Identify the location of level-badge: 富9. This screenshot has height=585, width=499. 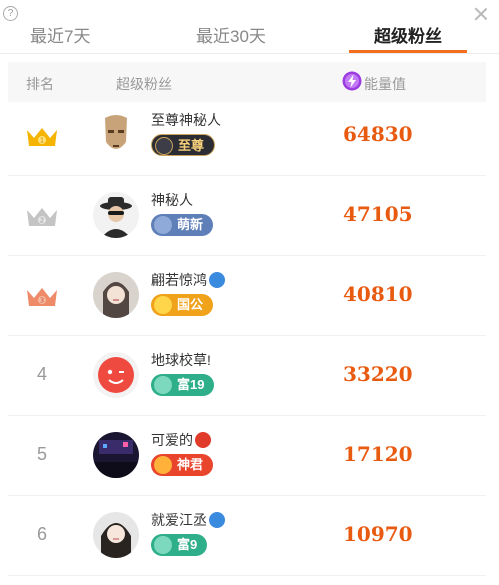
(179, 545).